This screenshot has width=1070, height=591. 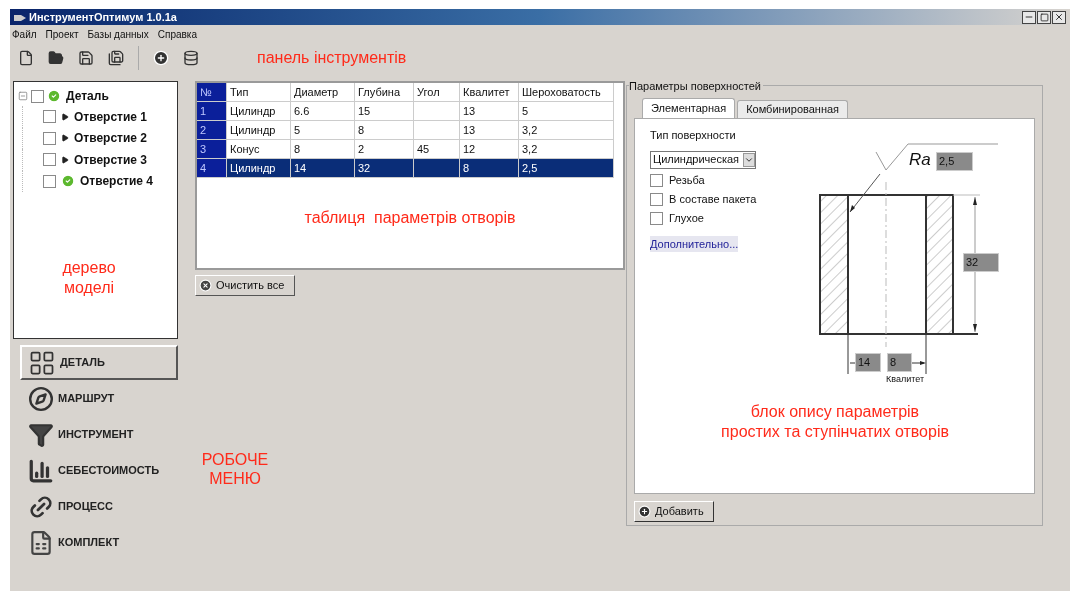 What do you see at coordinates (1029, 17) in the screenshot?
I see `minimize-button` at bounding box center [1029, 17].